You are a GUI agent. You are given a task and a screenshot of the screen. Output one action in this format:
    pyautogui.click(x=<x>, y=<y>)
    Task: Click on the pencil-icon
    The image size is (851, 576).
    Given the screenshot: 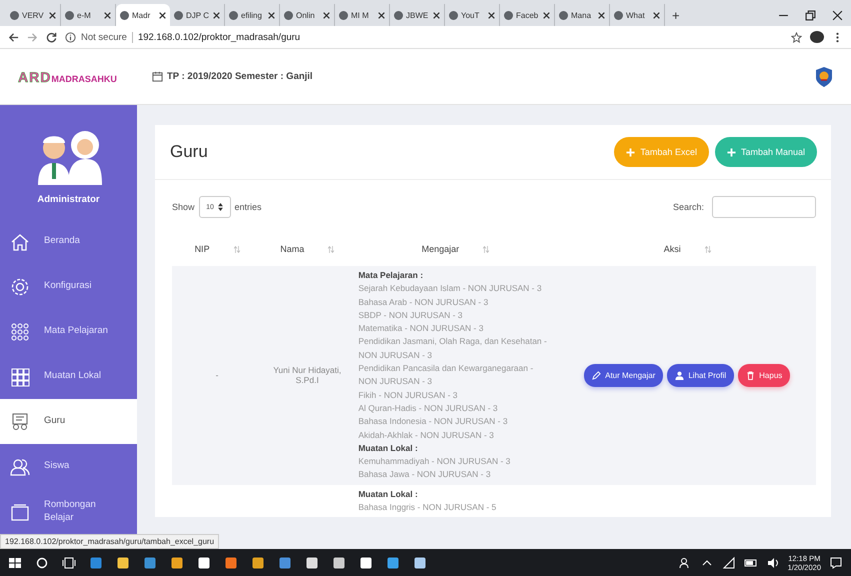 What is the action you would take?
    pyautogui.click(x=597, y=375)
    